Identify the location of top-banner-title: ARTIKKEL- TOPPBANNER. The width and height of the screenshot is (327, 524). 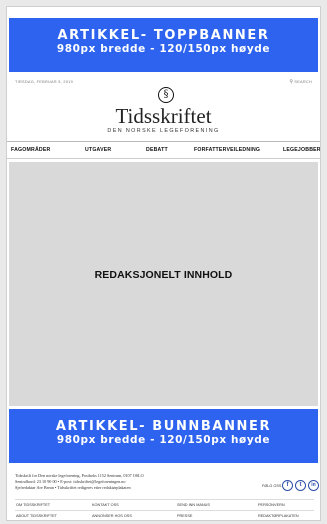
(163, 35).